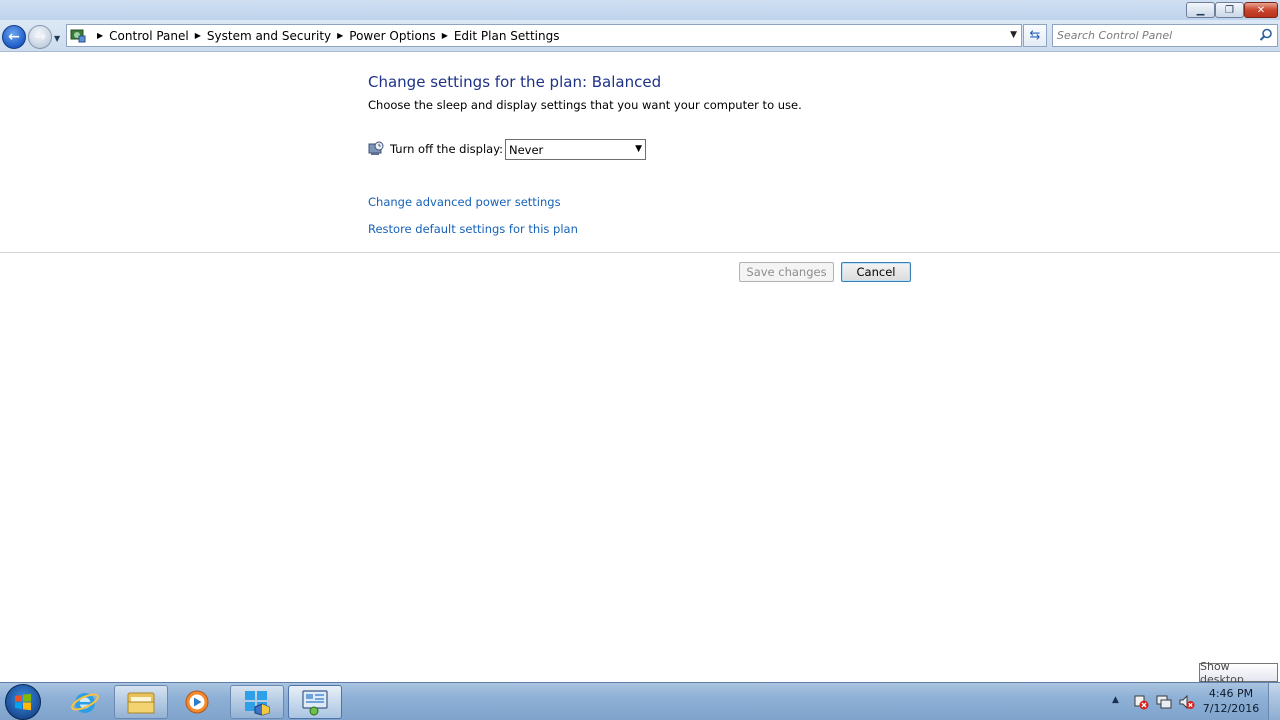  I want to click on media-player-icon, so click(197, 702).